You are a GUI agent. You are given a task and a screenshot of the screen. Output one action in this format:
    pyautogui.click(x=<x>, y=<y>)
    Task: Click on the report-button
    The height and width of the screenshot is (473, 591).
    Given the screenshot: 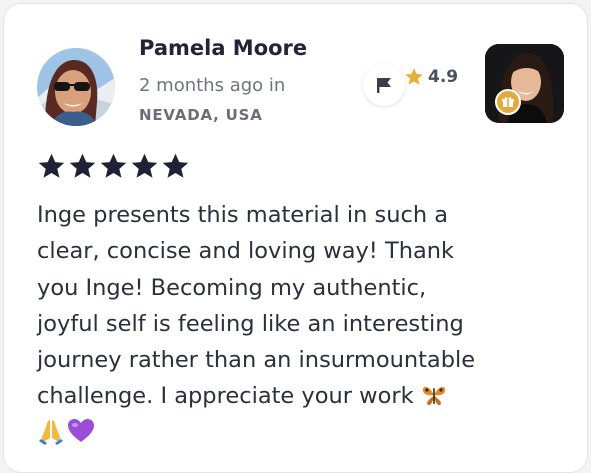 What is the action you would take?
    pyautogui.click(x=384, y=85)
    